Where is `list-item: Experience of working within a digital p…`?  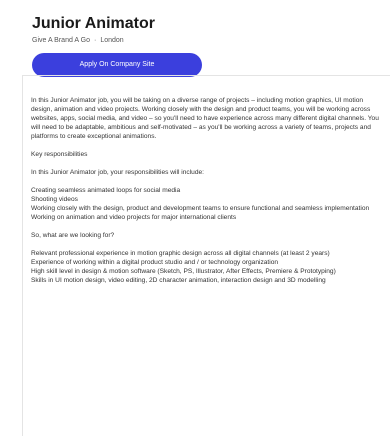
list-item: Experience of working within a digital p… is located at coordinates (155, 262).